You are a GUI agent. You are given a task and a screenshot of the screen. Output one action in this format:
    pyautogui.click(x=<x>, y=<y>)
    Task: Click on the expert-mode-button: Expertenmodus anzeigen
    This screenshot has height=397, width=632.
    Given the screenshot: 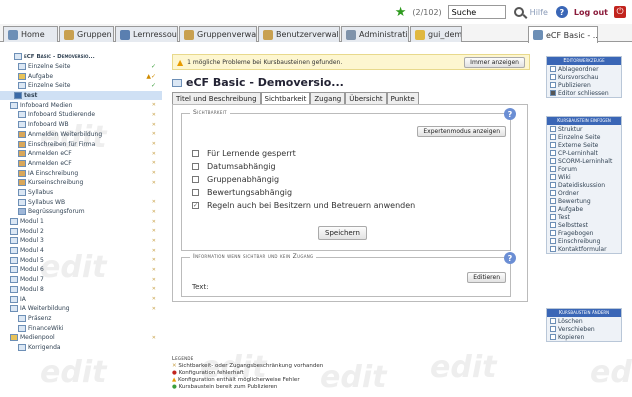 What is the action you would take?
    pyautogui.click(x=461, y=131)
    